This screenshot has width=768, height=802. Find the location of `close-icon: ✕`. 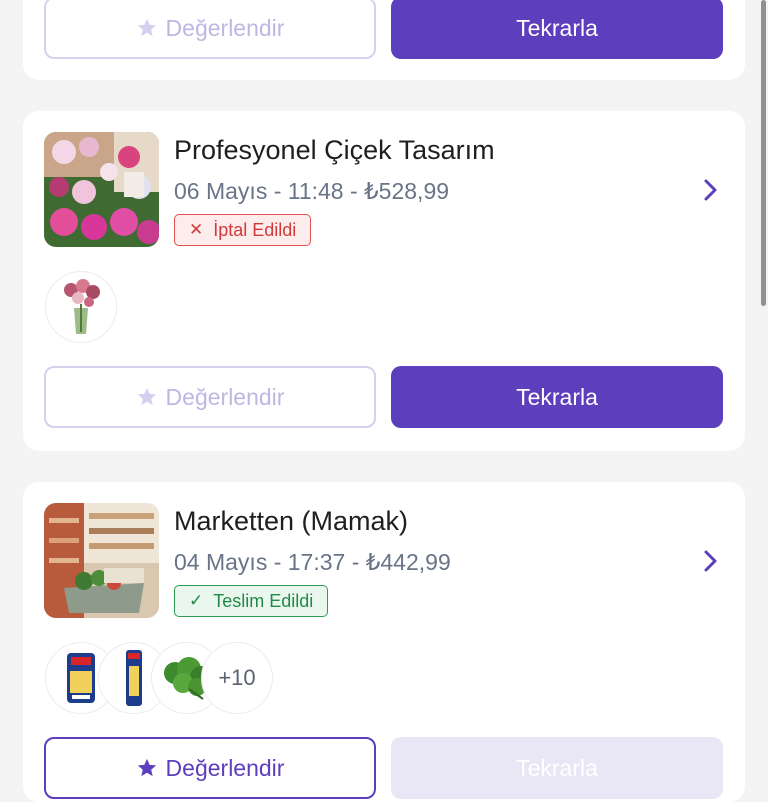

close-icon: ✕ is located at coordinates (196, 229).